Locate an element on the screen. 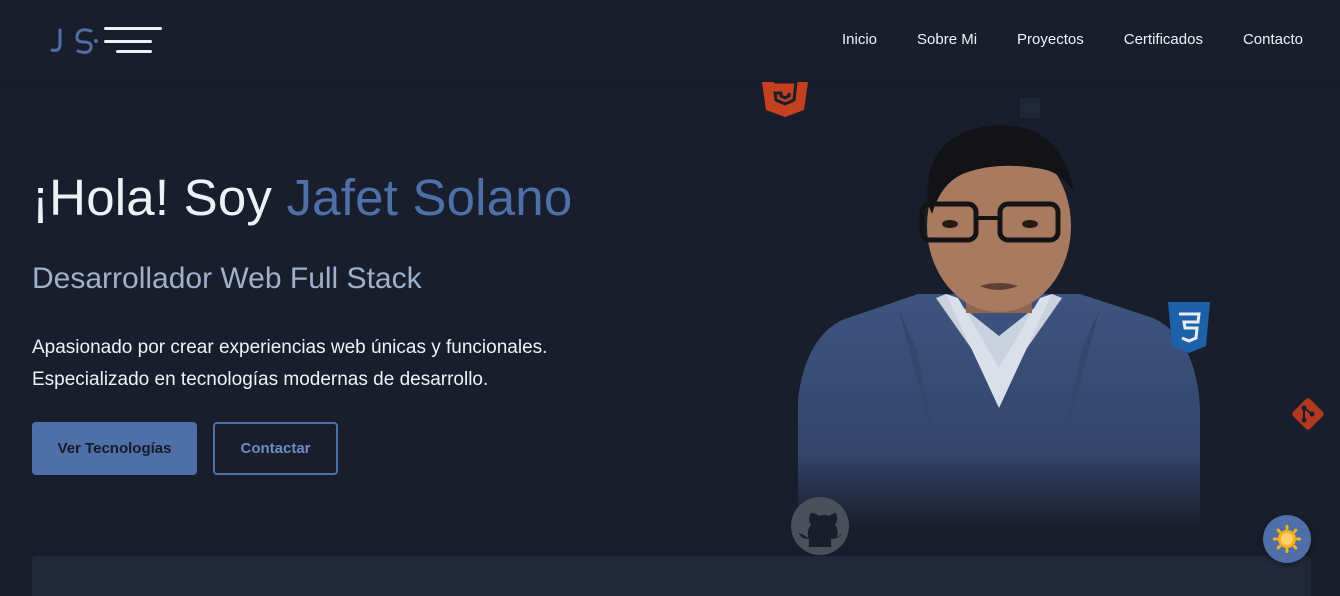  hero-title: ¡Hola! Soy Jafet Solano is located at coordinates (302, 197).